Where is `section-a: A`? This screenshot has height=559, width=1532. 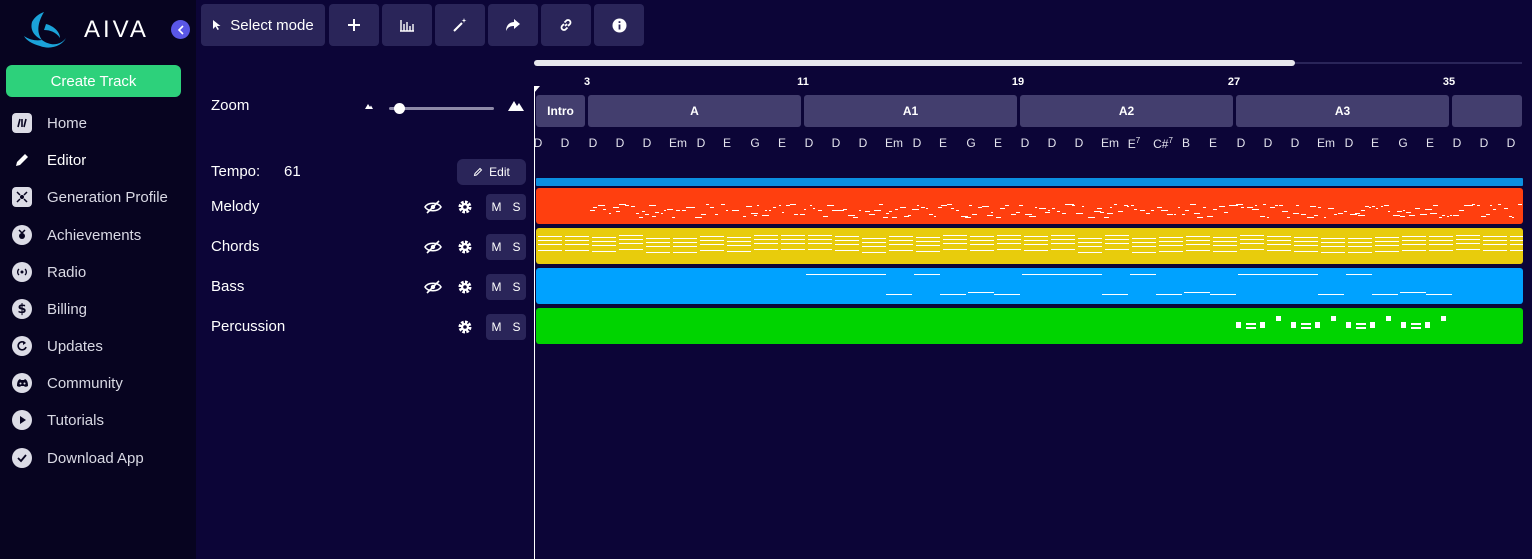 section-a: A is located at coordinates (694, 111).